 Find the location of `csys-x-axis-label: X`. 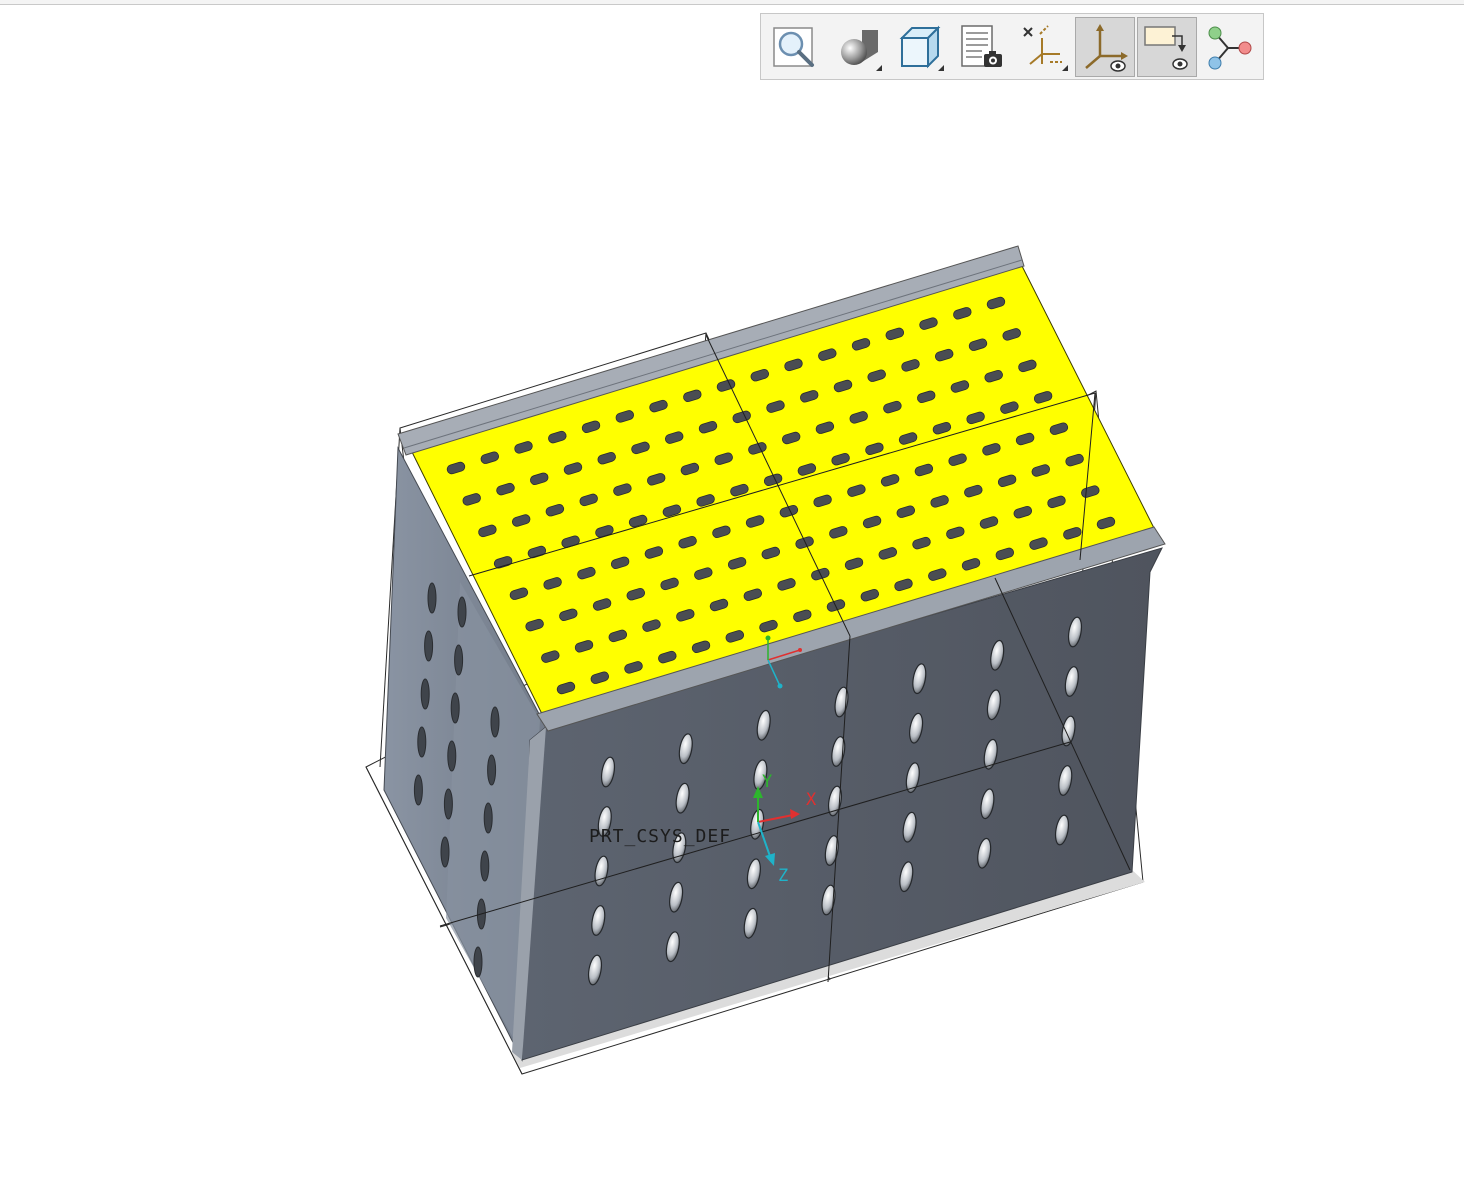

csys-x-axis-label: X is located at coordinates (811, 800).